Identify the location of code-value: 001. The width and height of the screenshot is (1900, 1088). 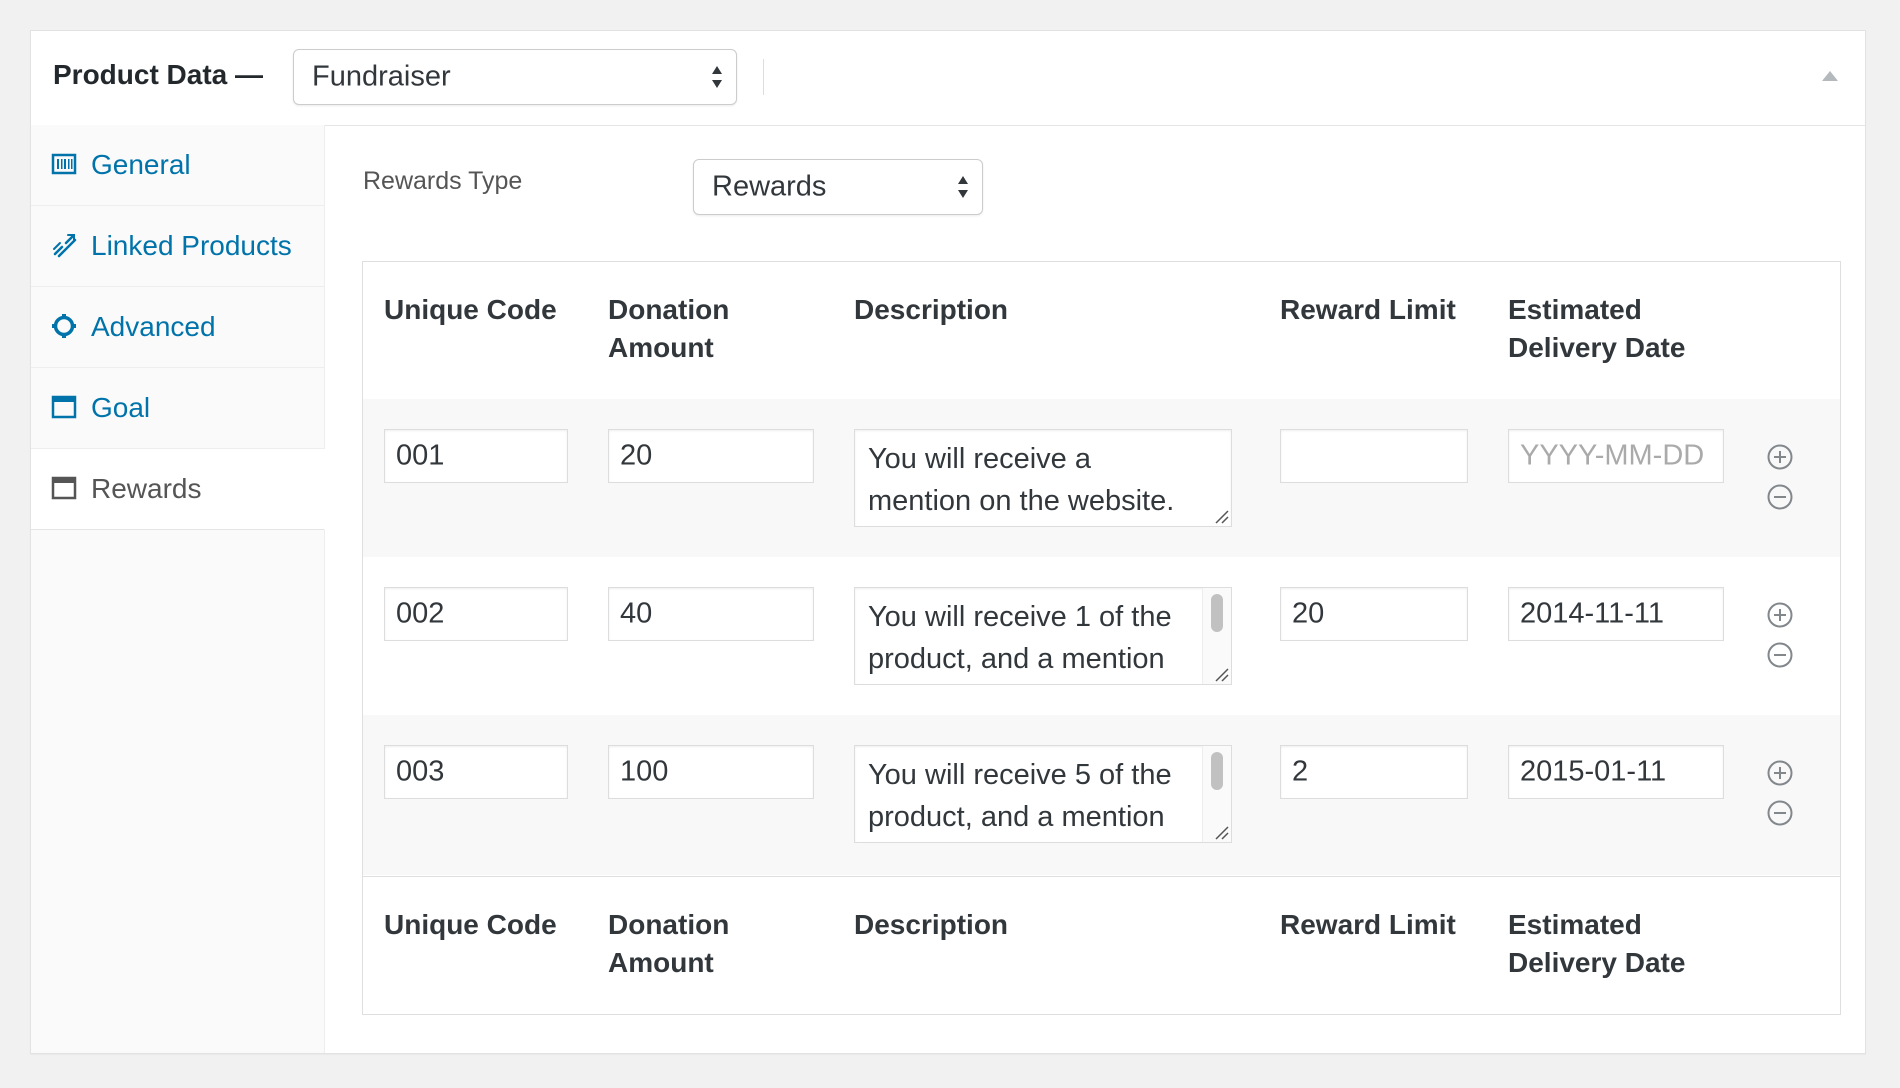
(420, 455).